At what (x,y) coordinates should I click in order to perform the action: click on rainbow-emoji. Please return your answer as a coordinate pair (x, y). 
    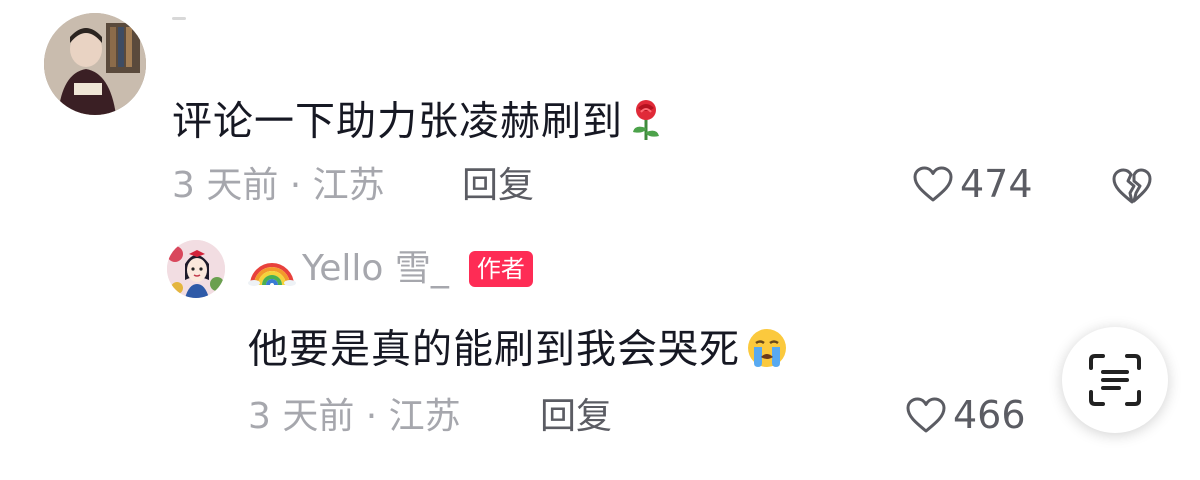
    Looking at the image, I should click on (272, 269).